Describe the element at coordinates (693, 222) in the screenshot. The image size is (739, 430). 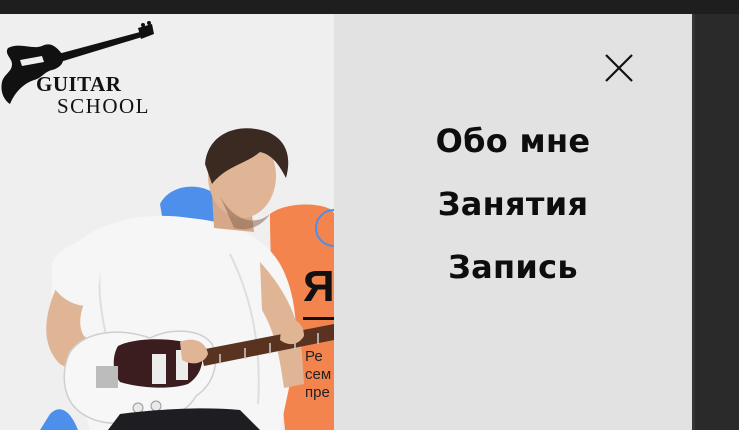
I see `scrollbar-edge` at that location.